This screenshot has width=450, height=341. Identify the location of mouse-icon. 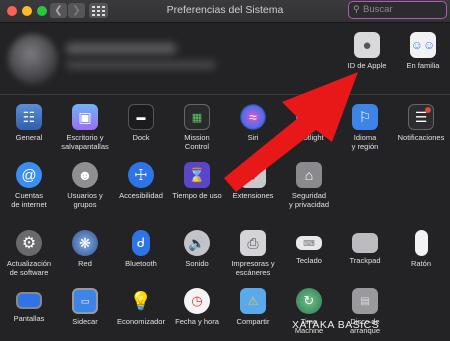
(421, 243).